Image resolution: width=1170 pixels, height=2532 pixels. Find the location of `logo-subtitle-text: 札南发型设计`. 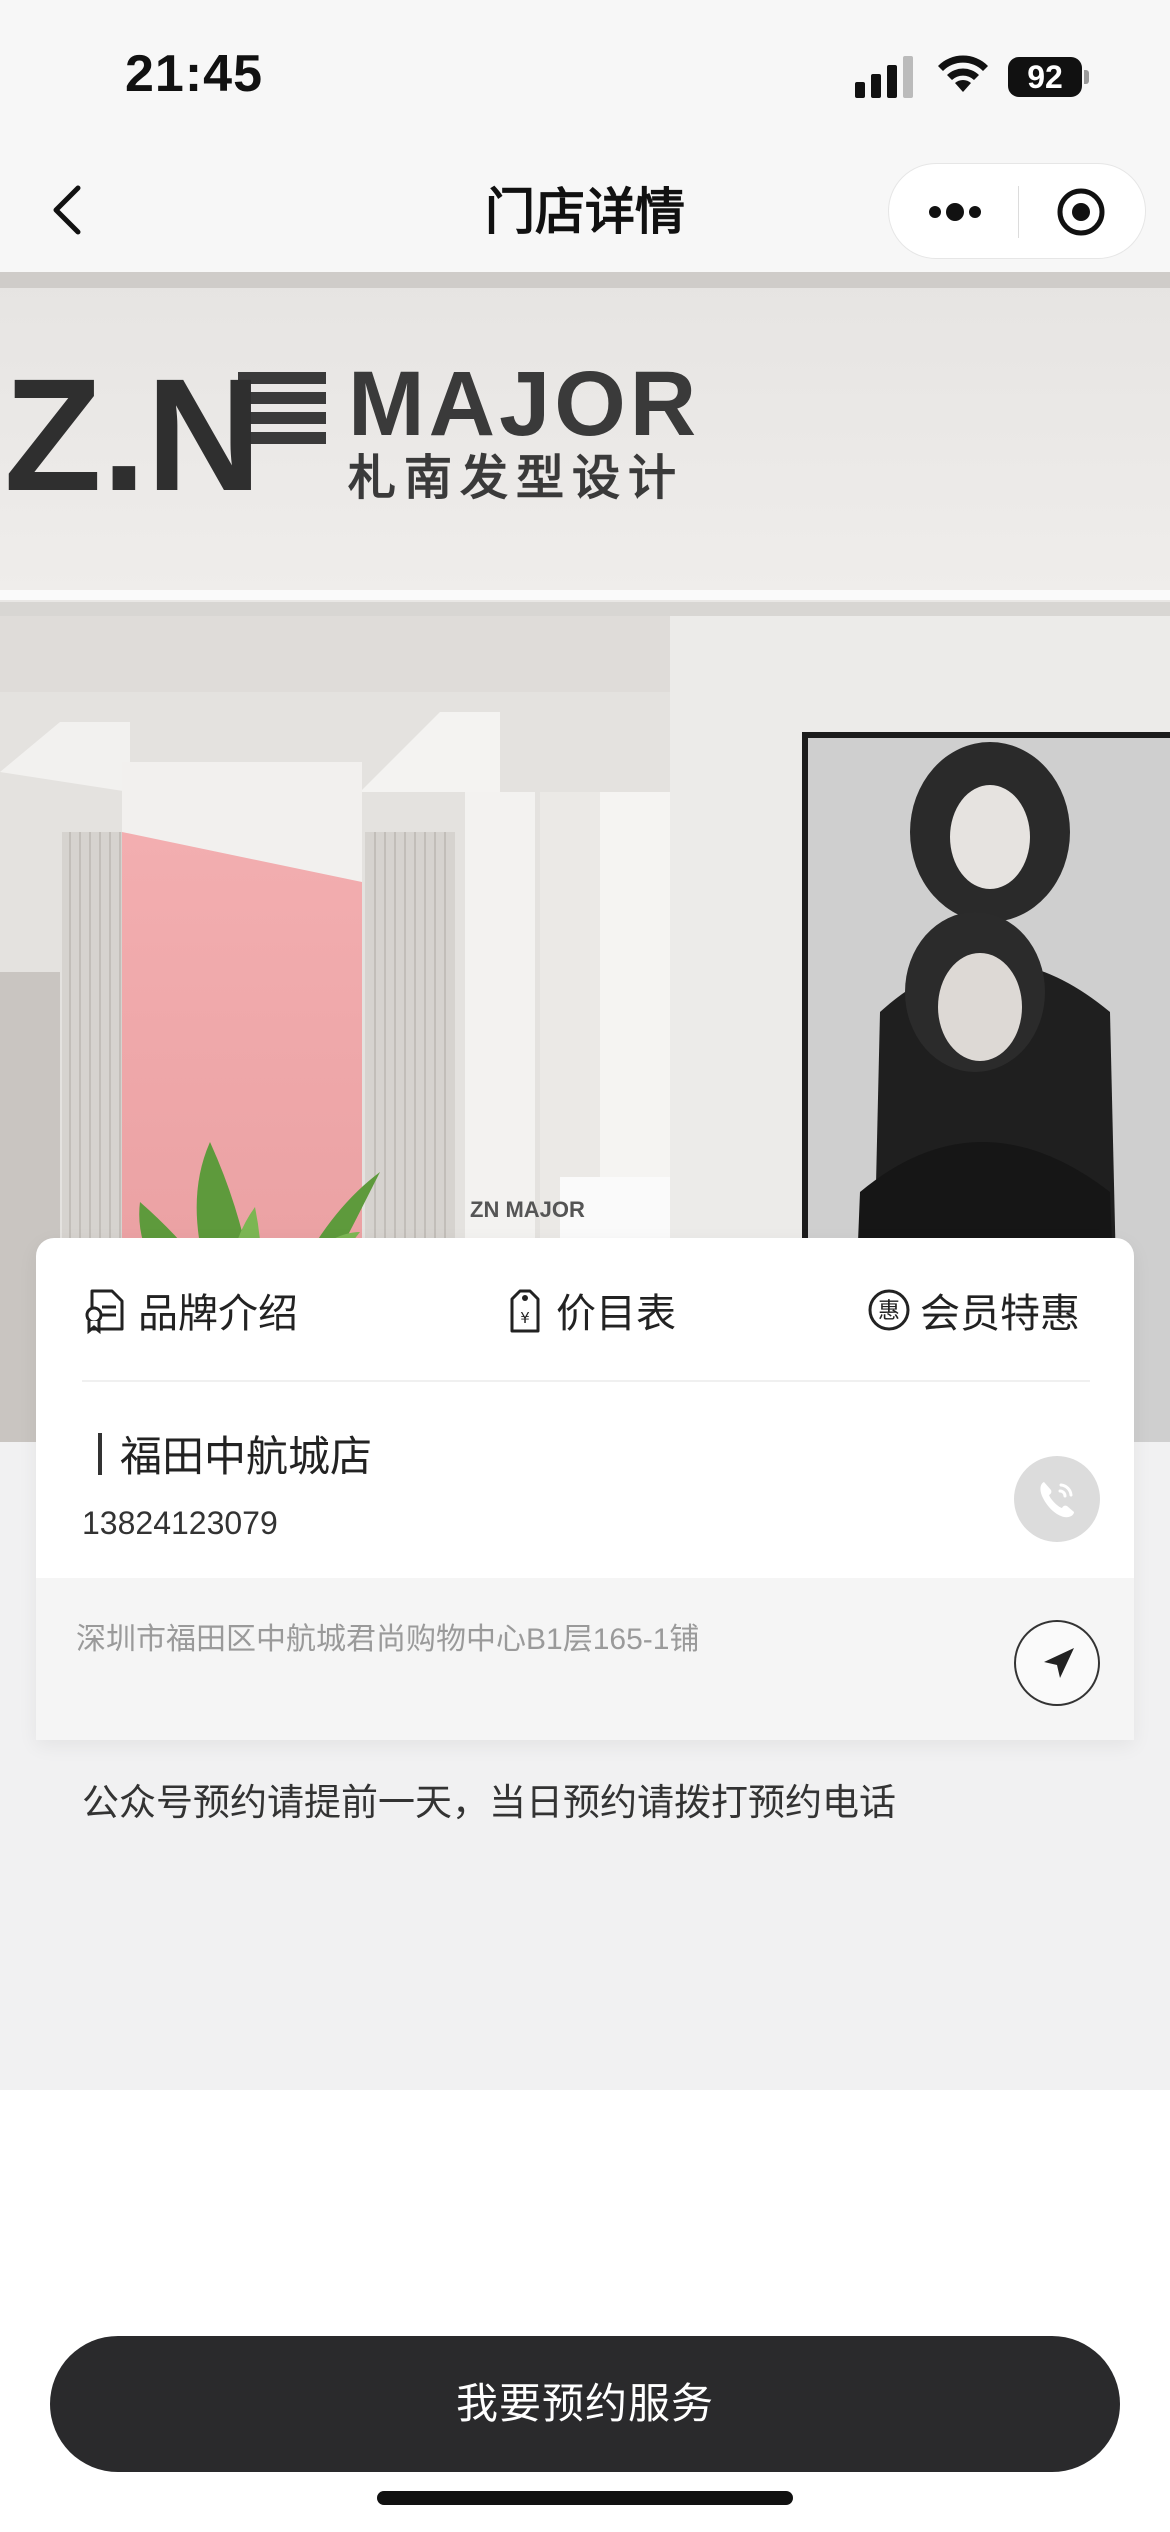

logo-subtitle-text: 札南发型设计 is located at coordinates (516, 478).